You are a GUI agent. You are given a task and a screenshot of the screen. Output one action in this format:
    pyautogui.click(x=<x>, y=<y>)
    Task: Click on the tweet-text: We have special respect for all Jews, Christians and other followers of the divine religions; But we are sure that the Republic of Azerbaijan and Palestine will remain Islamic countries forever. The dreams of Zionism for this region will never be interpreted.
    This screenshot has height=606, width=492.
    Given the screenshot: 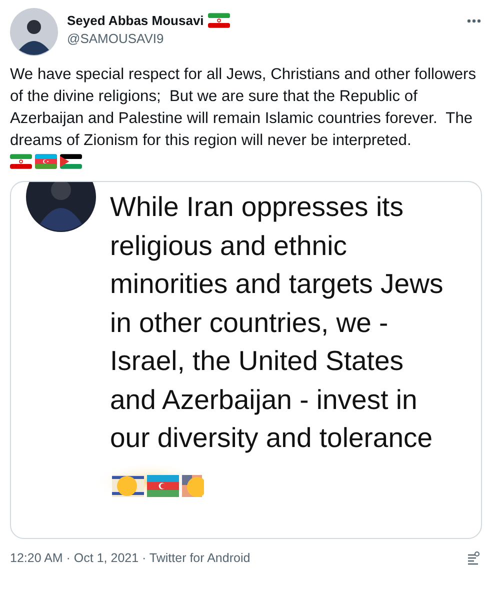 What is the action you would take?
    pyautogui.click(x=244, y=108)
    